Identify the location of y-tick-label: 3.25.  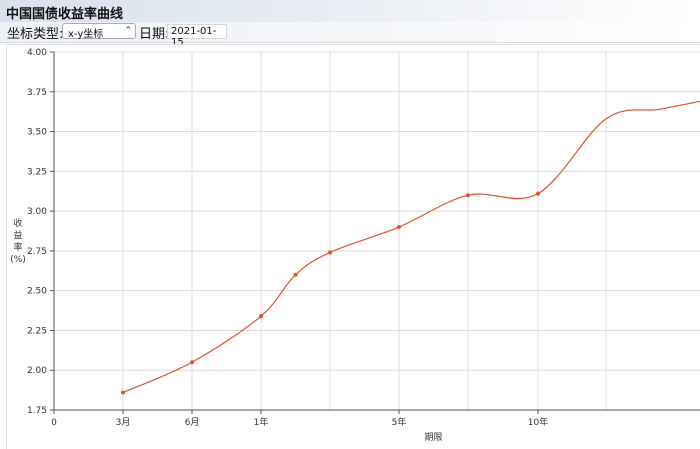
(37, 172).